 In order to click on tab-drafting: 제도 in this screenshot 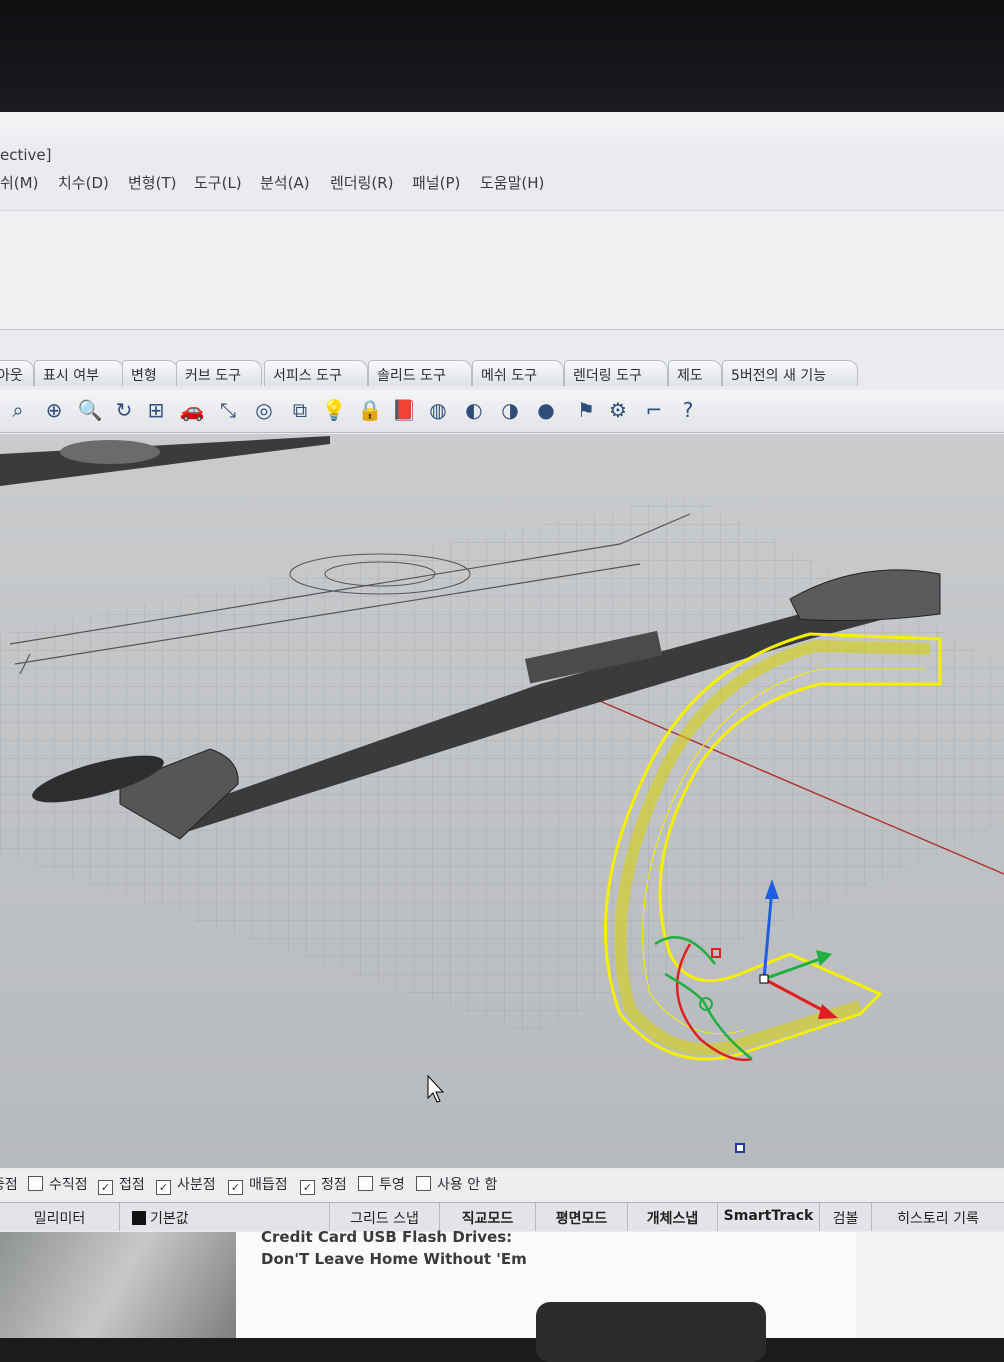, I will do `click(695, 373)`.